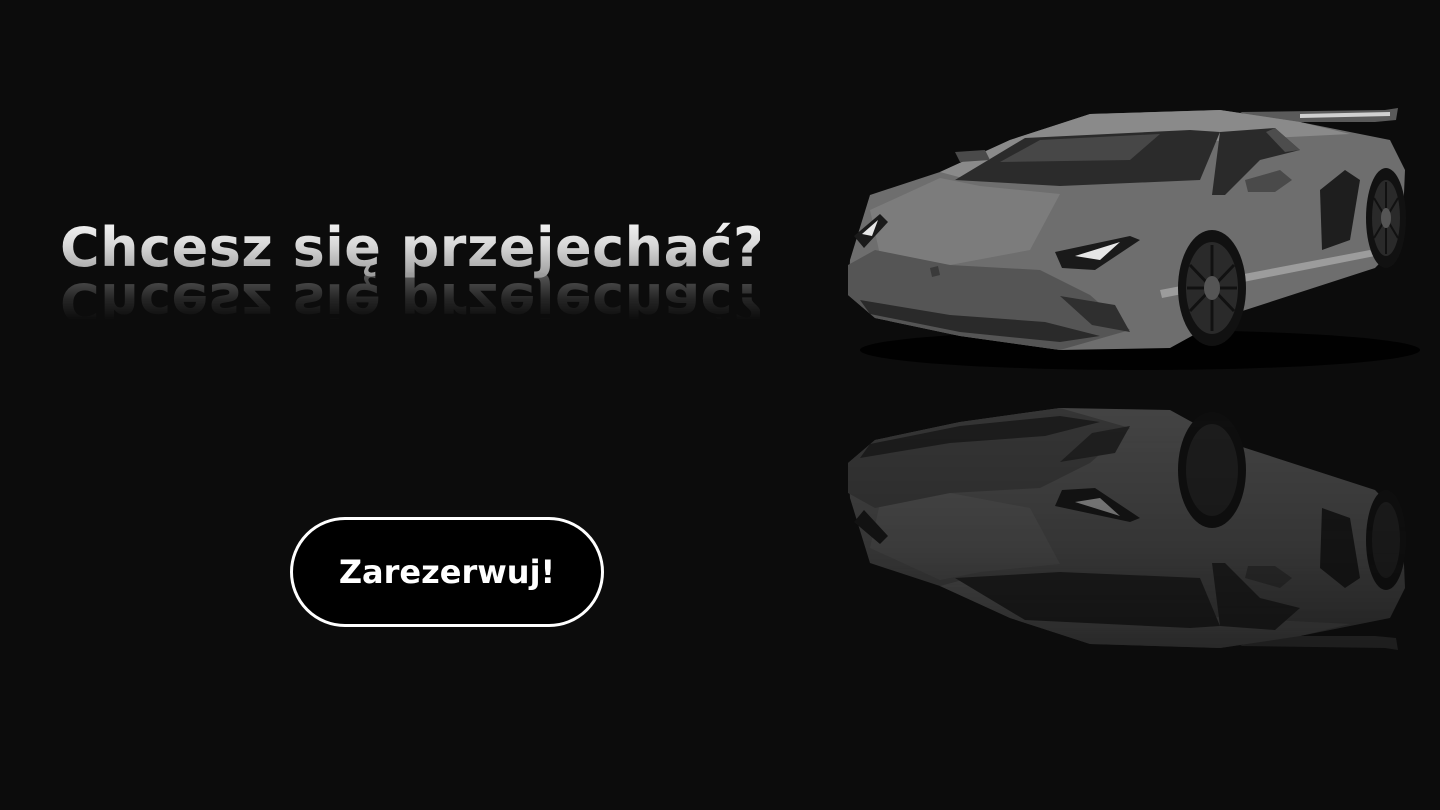  I want to click on page-title-reflection: Chcesz się przejechać?, so click(412, 302).